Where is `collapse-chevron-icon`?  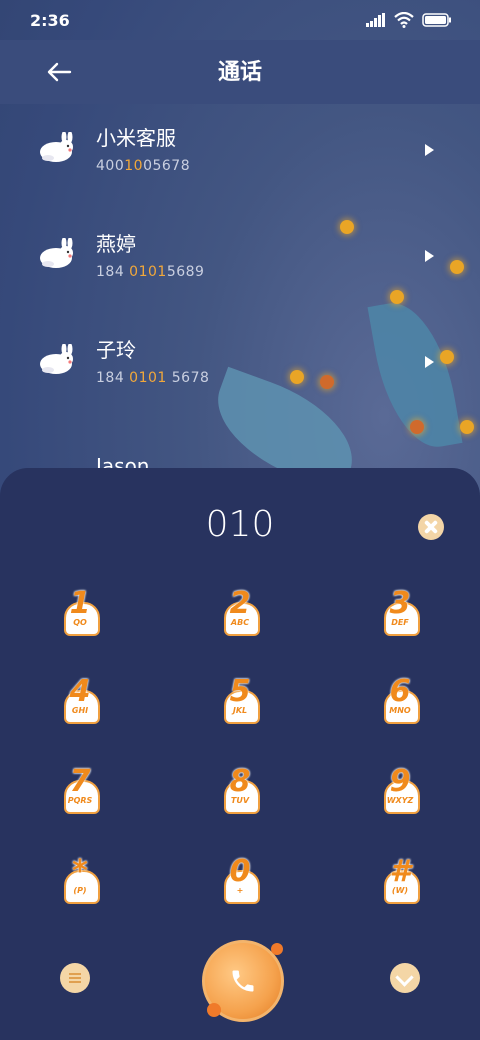 collapse-chevron-icon is located at coordinates (405, 978).